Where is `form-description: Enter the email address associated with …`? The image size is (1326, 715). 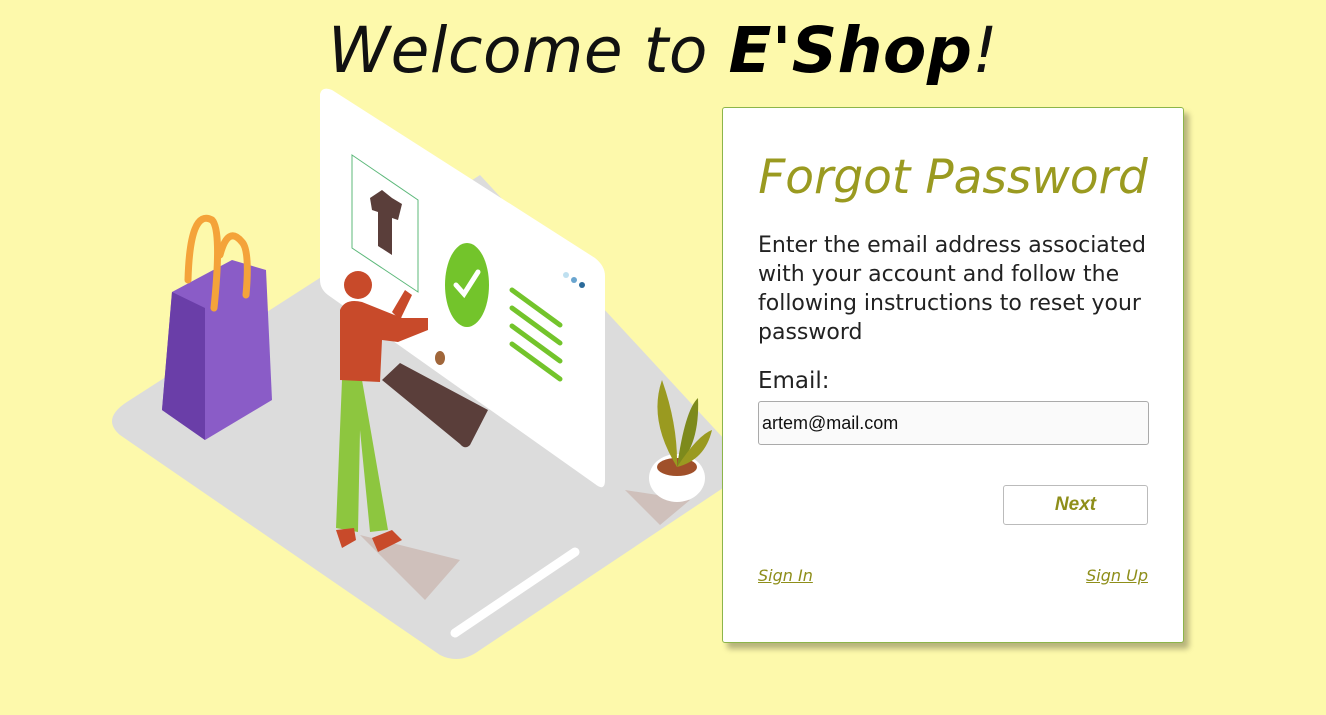 form-description: Enter the email address associated with … is located at coordinates (952, 289).